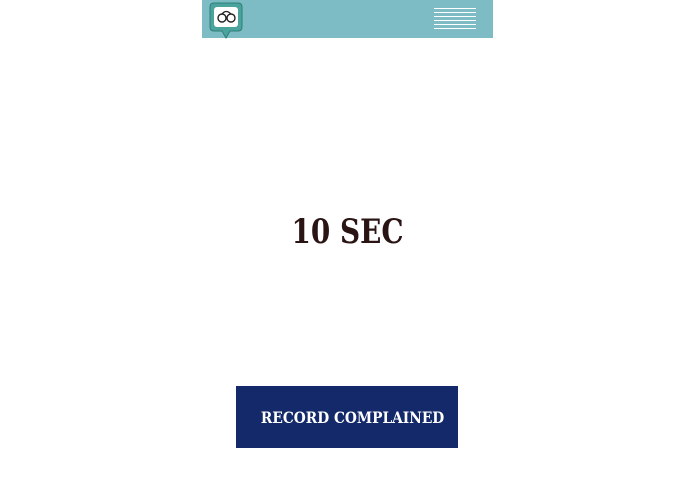  What do you see at coordinates (347, 232) in the screenshot?
I see `countdown-timer: 10 SEC` at bounding box center [347, 232].